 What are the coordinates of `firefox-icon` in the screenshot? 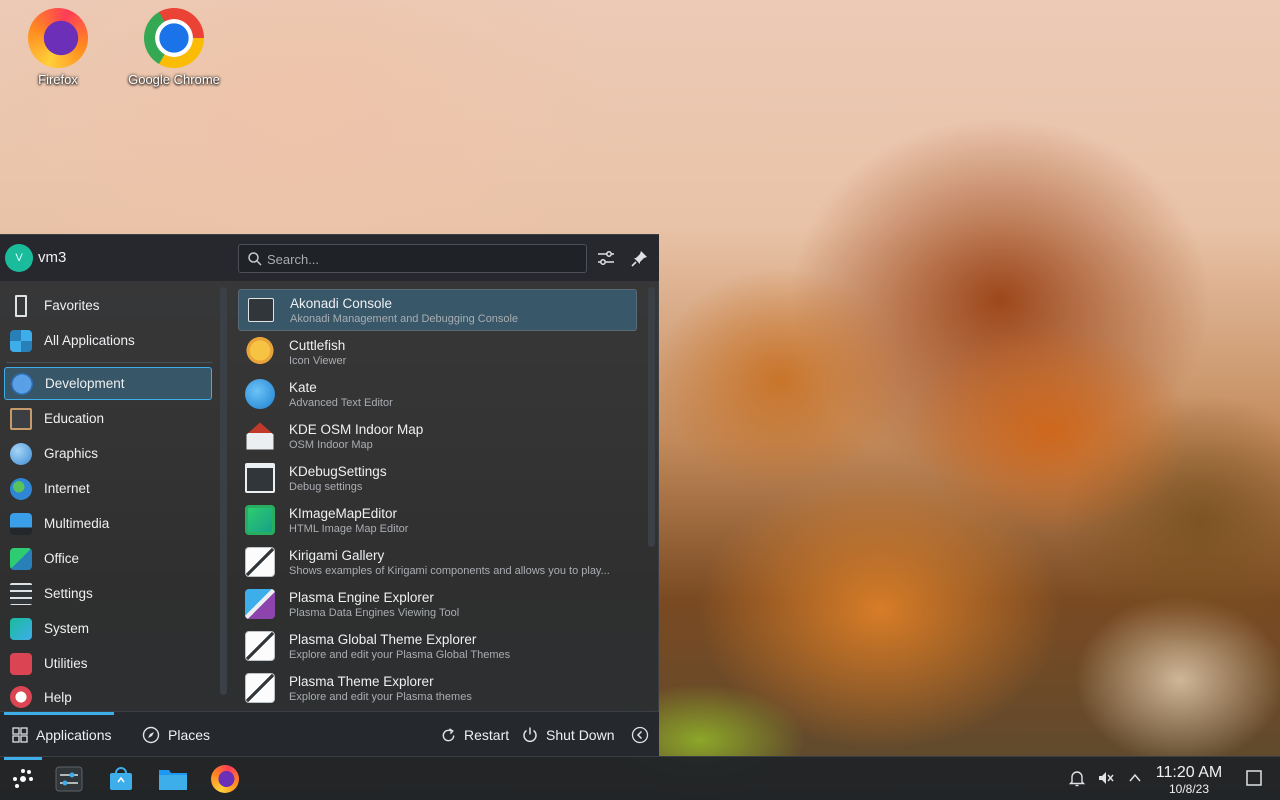 It's located at (225, 779).